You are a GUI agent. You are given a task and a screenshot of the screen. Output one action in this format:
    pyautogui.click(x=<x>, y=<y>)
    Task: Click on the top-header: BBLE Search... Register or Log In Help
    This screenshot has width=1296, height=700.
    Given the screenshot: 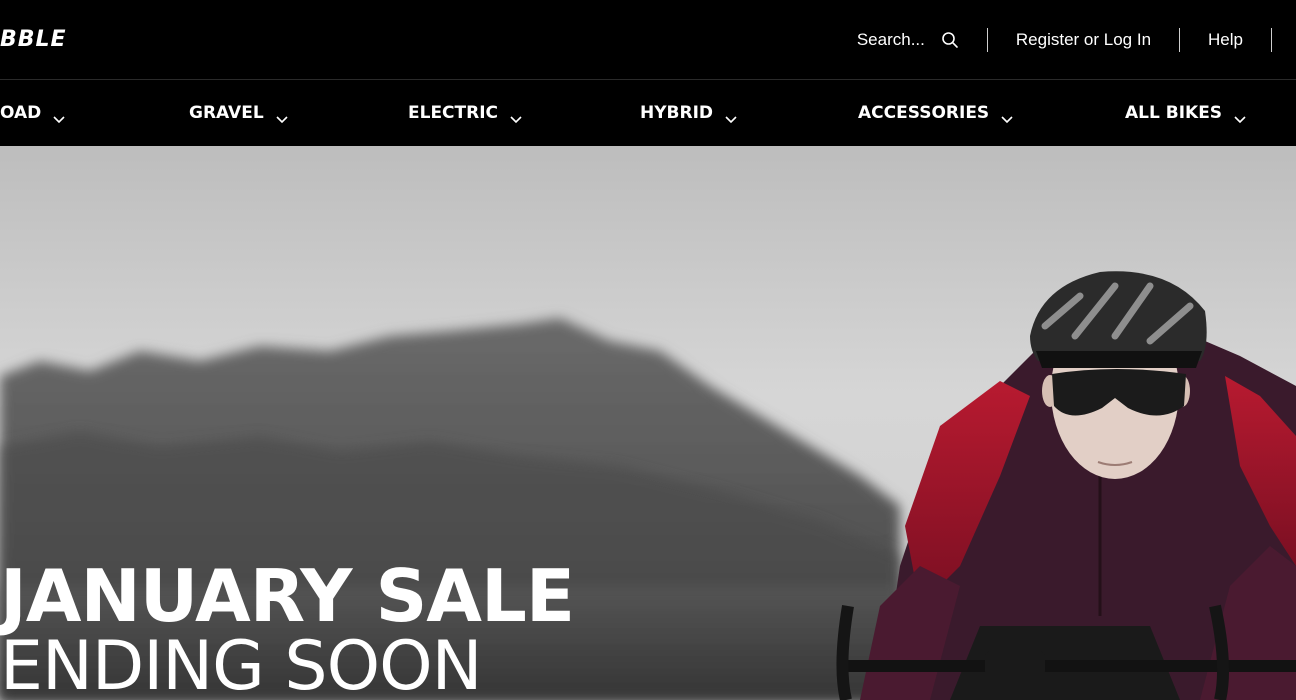 What is the action you would take?
    pyautogui.click(x=648, y=40)
    